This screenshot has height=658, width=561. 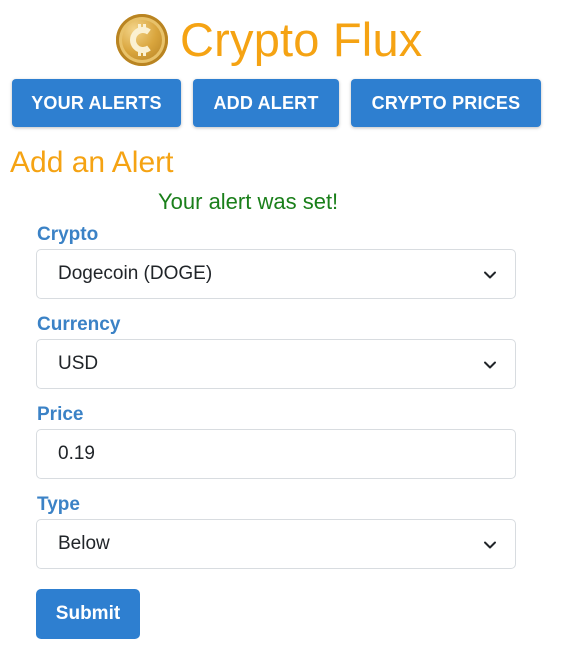 I want to click on your-alerts-button: YOUR ALERTS, so click(x=96, y=103).